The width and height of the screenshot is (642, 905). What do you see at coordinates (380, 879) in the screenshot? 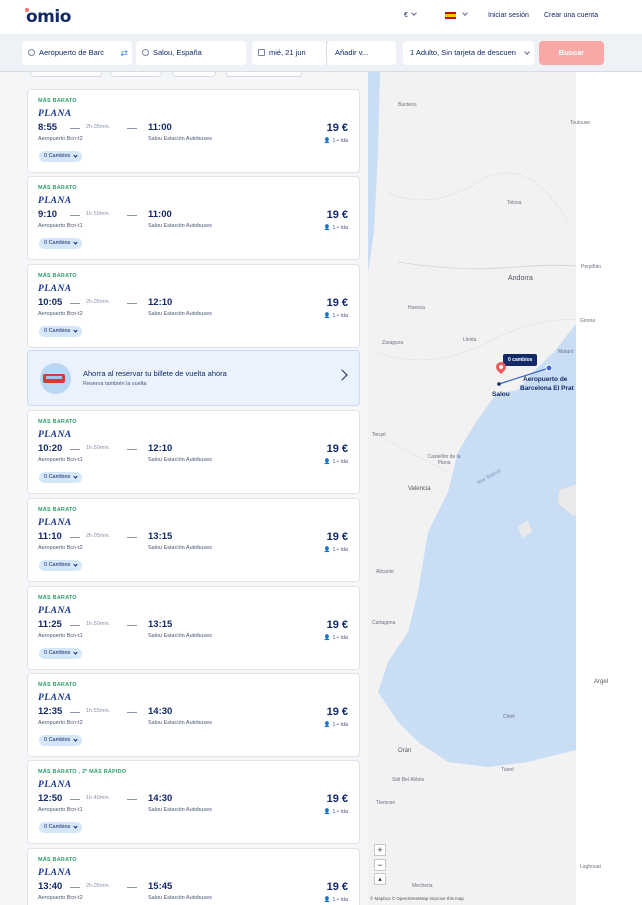
I see `compass-button: ▴` at bounding box center [380, 879].